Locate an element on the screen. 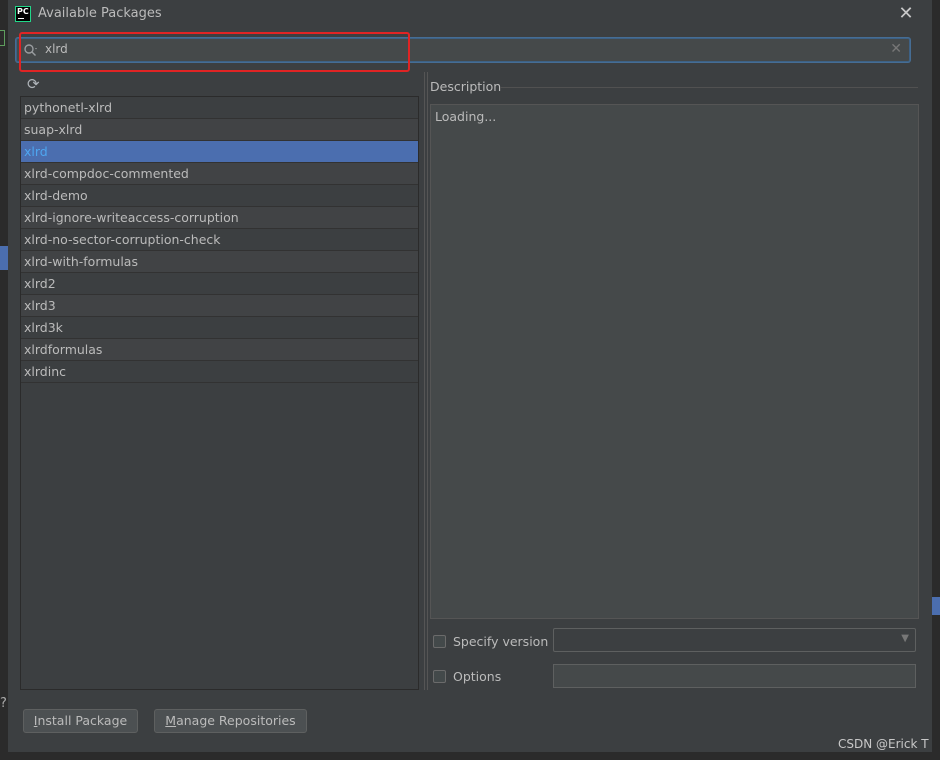 Image resolution: width=940 pixels, height=760 pixels. pycharm-app-icon: PC is located at coordinates (23, 14).